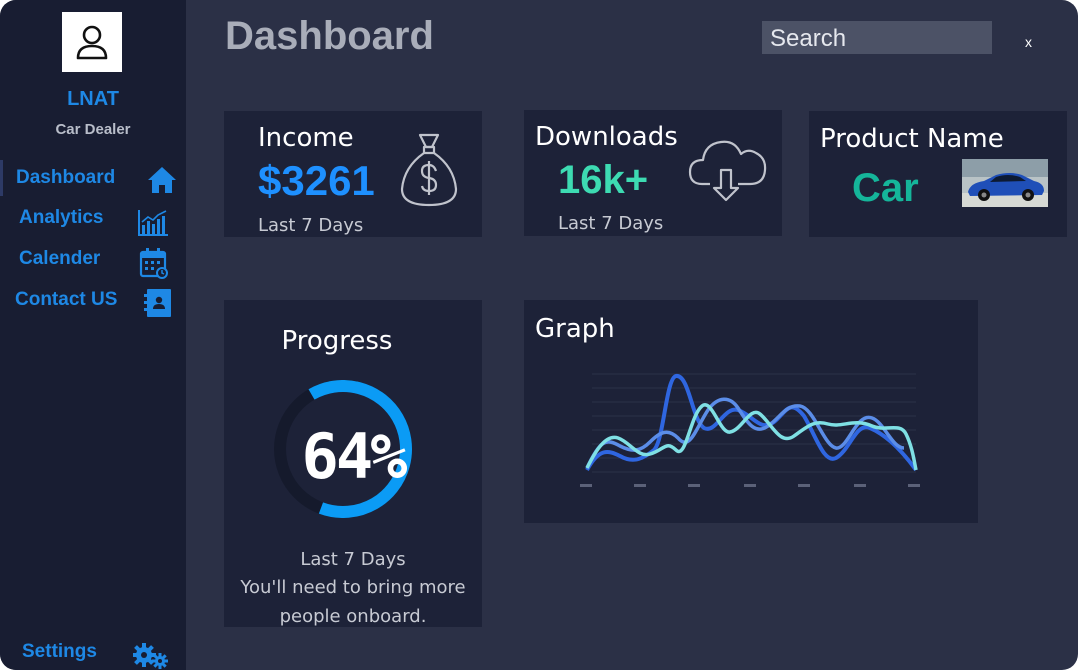 This screenshot has height=670, width=1078. What do you see at coordinates (337, 341) in the screenshot?
I see `progress-title: Progress` at bounding box center [337, 341].